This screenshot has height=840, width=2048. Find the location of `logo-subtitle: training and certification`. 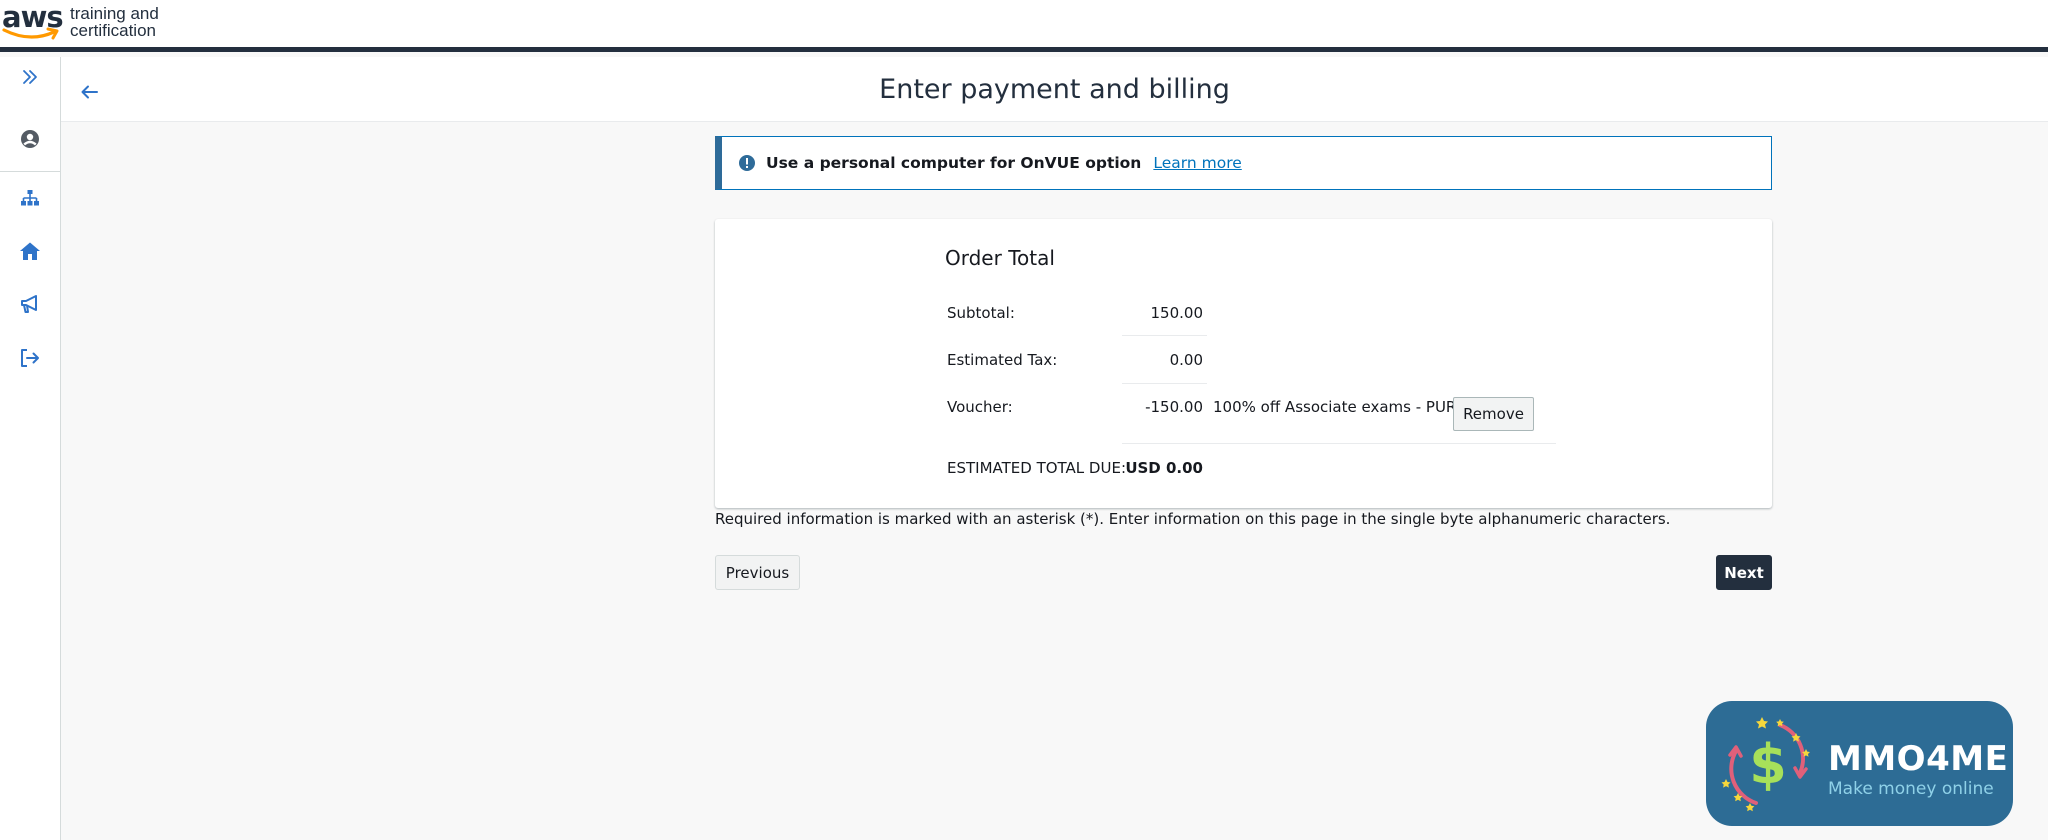

logo-subtitle: training and certification is located at coordinates (114, 22).